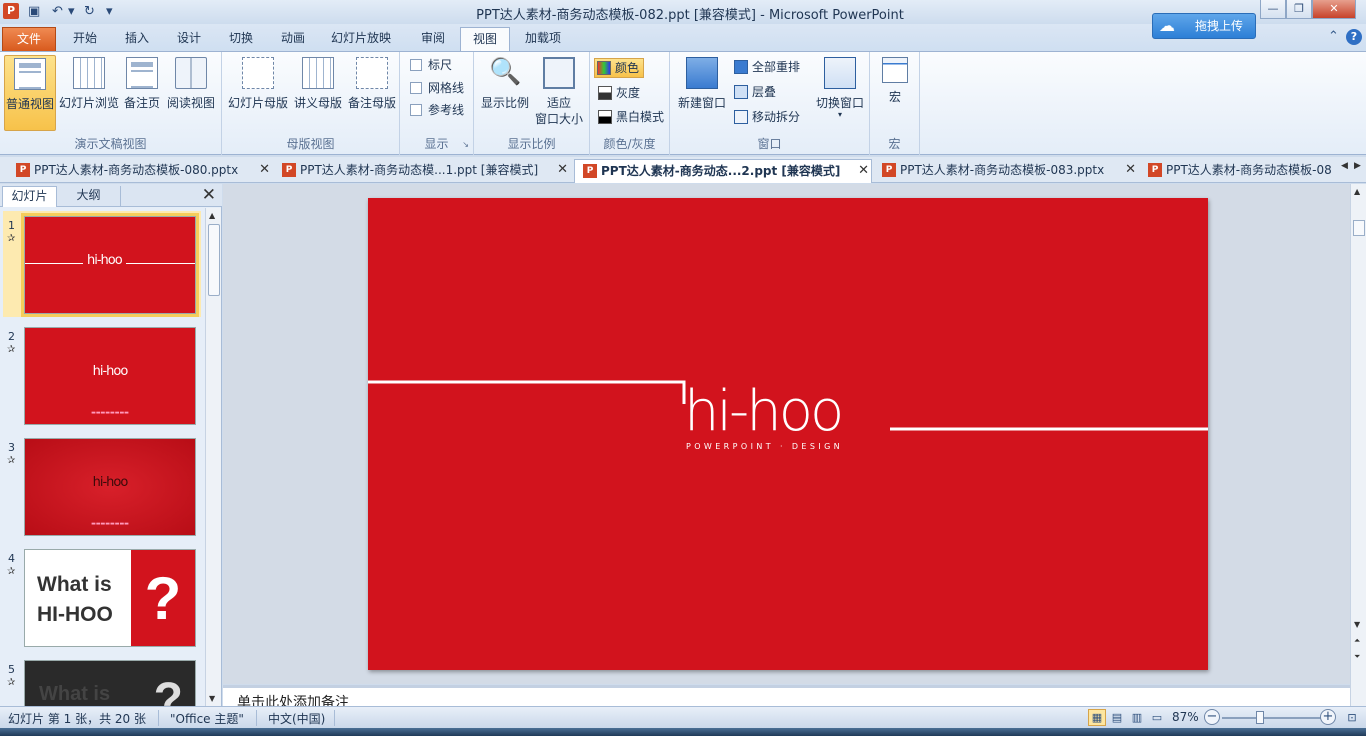  What do you see at coordinates (839, 114) in the screenshot?
I see `dropdown-arrow-icon: ▾` at bounding box center [839, 114].